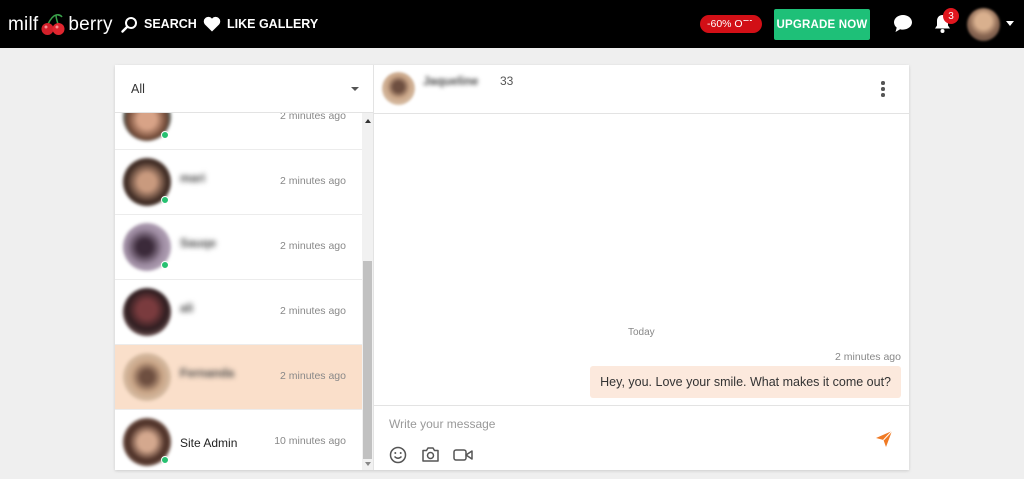  I want to click on upgrade-now-button: UPGRADE NOW, so click(822, 24).